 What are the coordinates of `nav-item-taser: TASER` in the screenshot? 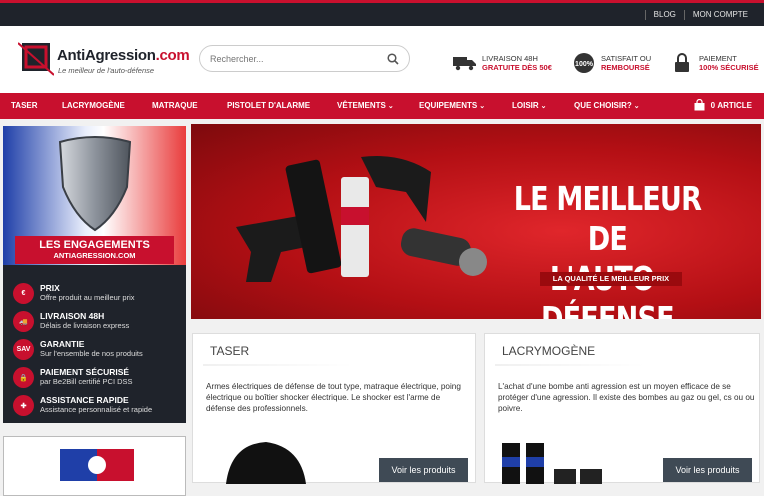 It's located at (24, 105).